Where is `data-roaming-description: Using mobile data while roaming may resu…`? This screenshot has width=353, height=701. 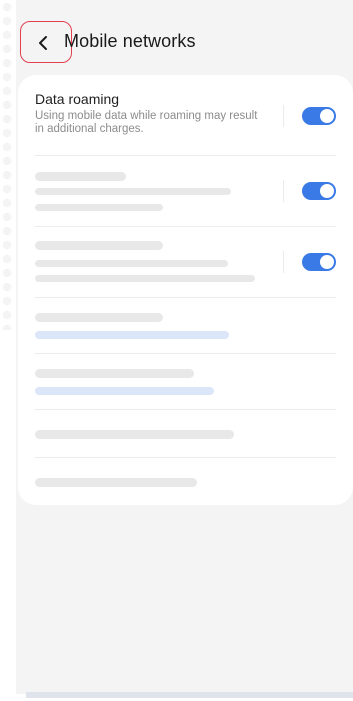 data-roaming-description: Using mobile data while roaming may resu… is located at coordinates (146, 122).